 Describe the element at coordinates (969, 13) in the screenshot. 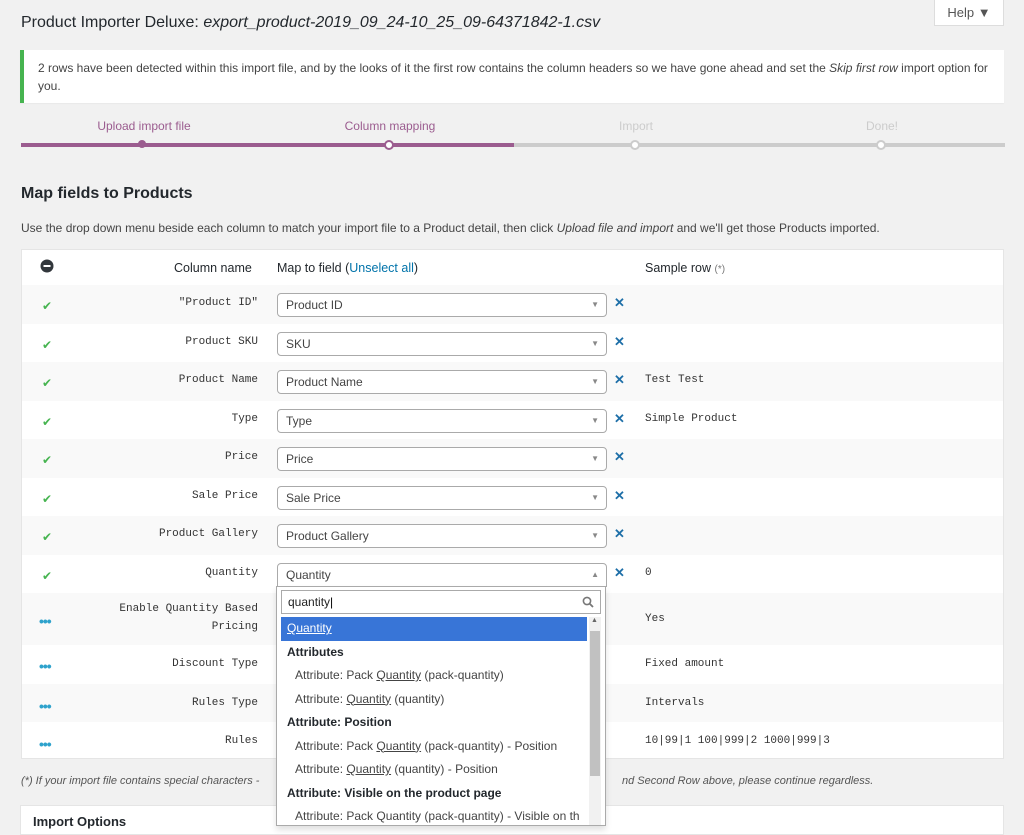

I see `help-button: Help ▼` at that location.